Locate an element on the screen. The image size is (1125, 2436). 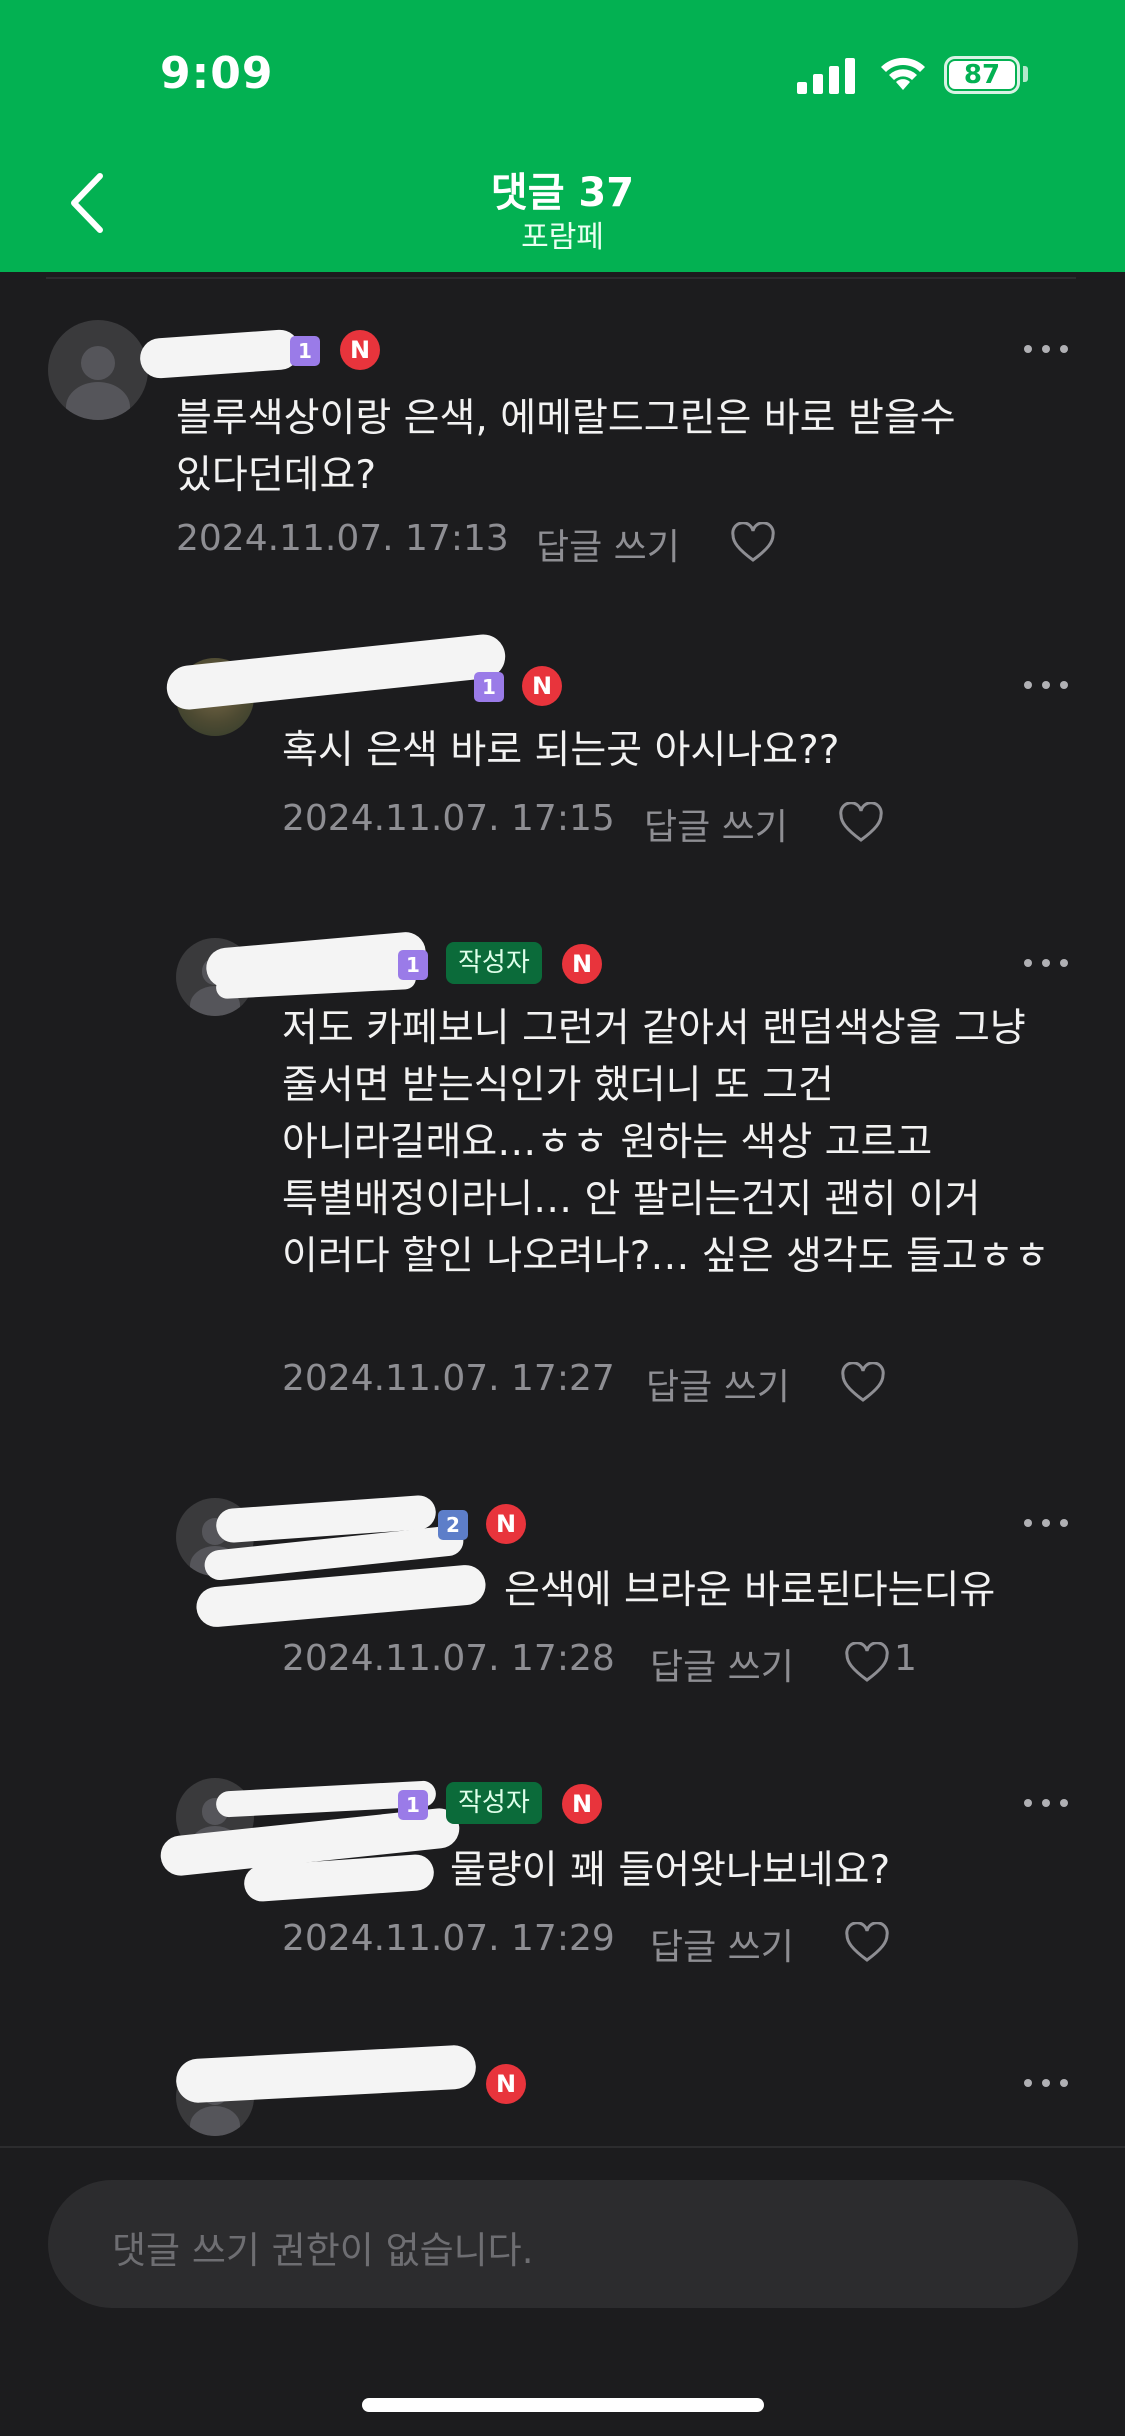
level-badge: 2 is located at coordinates (453, 1525).